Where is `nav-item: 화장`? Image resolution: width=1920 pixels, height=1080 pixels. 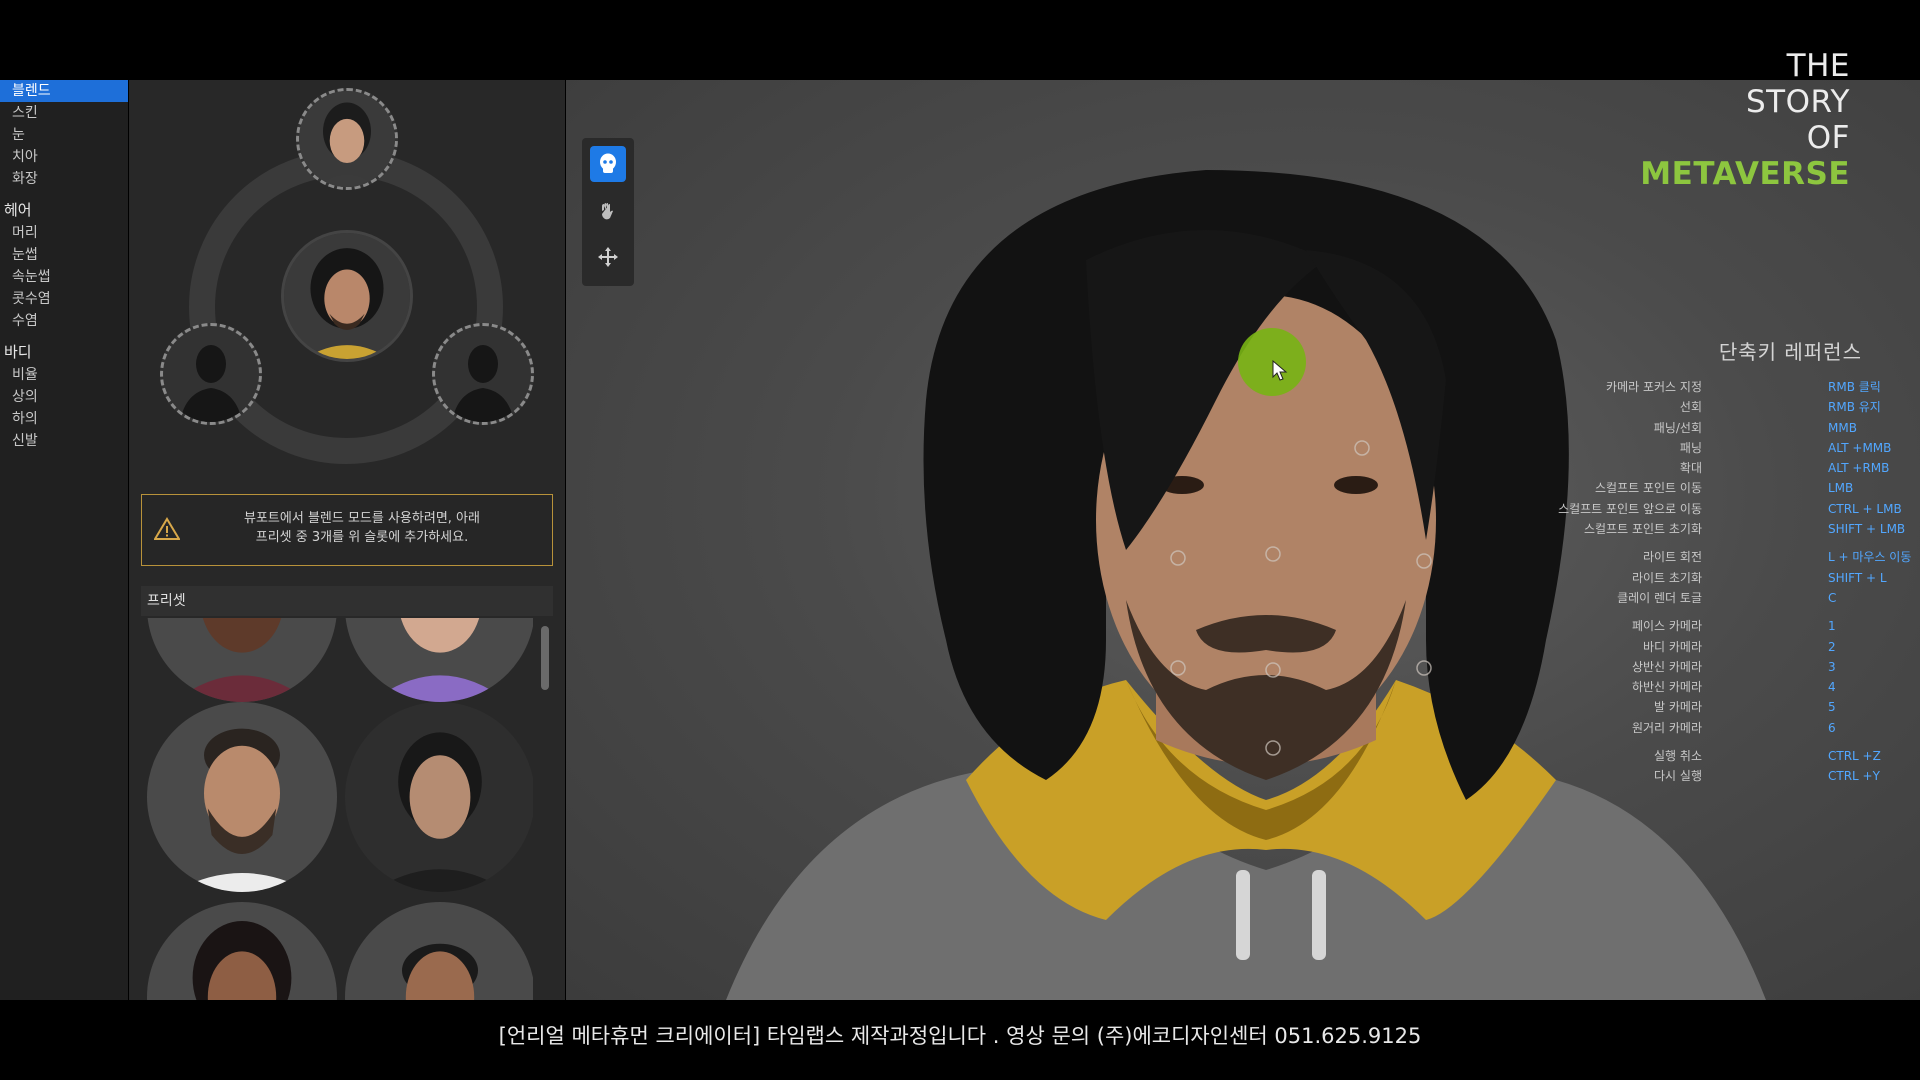 nav-item: 화장 is located at coordinates (64, 179).